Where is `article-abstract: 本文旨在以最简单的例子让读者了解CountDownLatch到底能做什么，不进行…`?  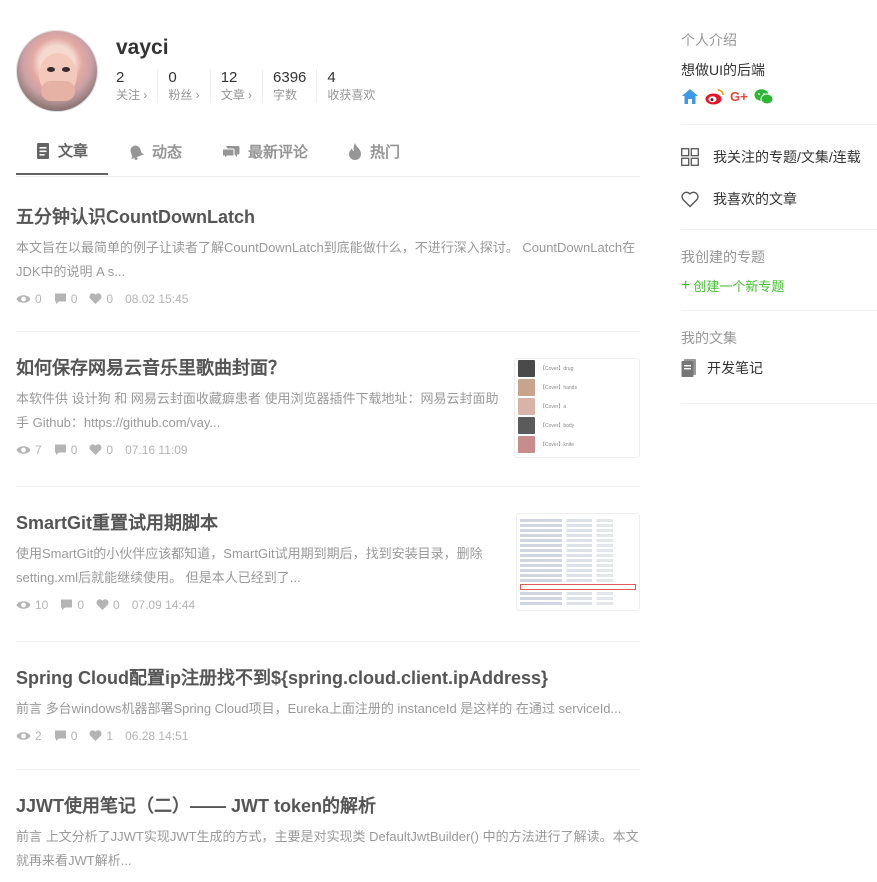 article-abstract: 本文旨在以最简单的例子让读者了解CountDownLatch到底能做什么，不进行… is located at coordinates (326, 259).